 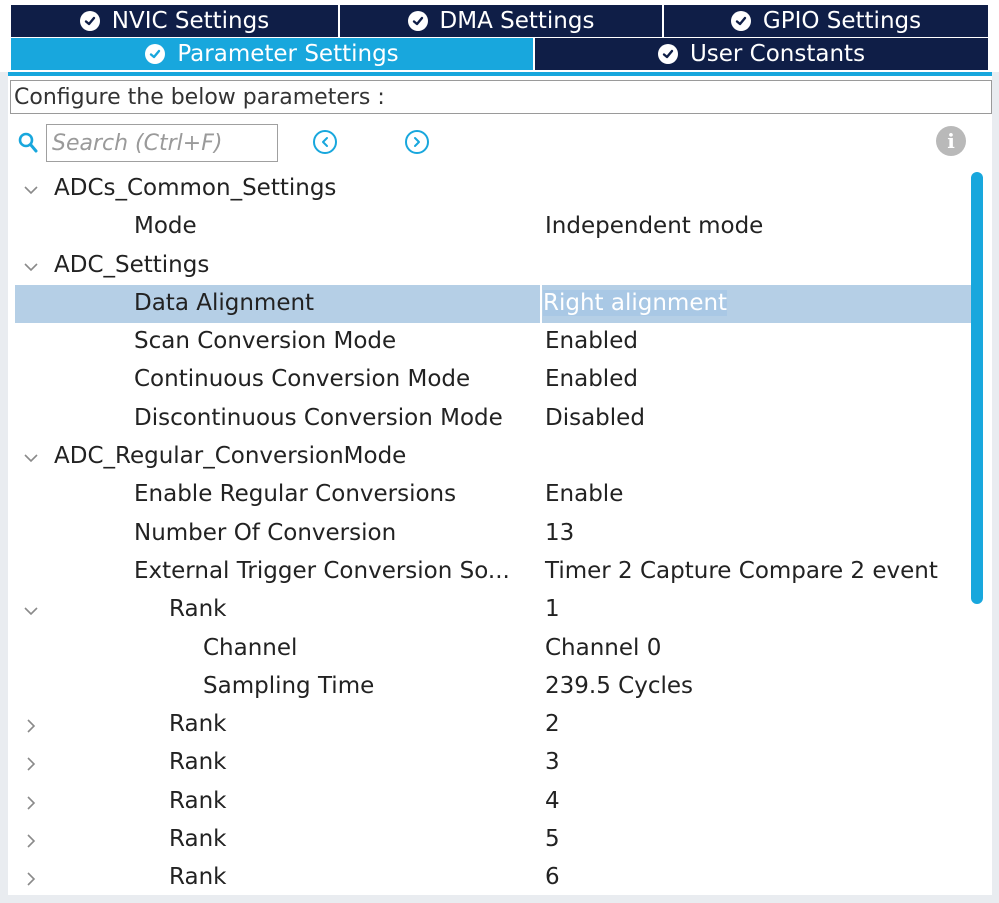 I want to click on tab-nvic-settings: NVIC Settings, so click(x=174, y=21).